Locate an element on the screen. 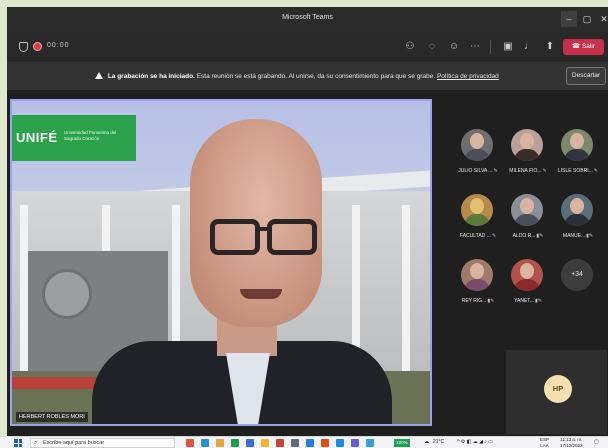 The image size is (608, 448). share-icon: ⬆ is located at coordinates (550, 47).